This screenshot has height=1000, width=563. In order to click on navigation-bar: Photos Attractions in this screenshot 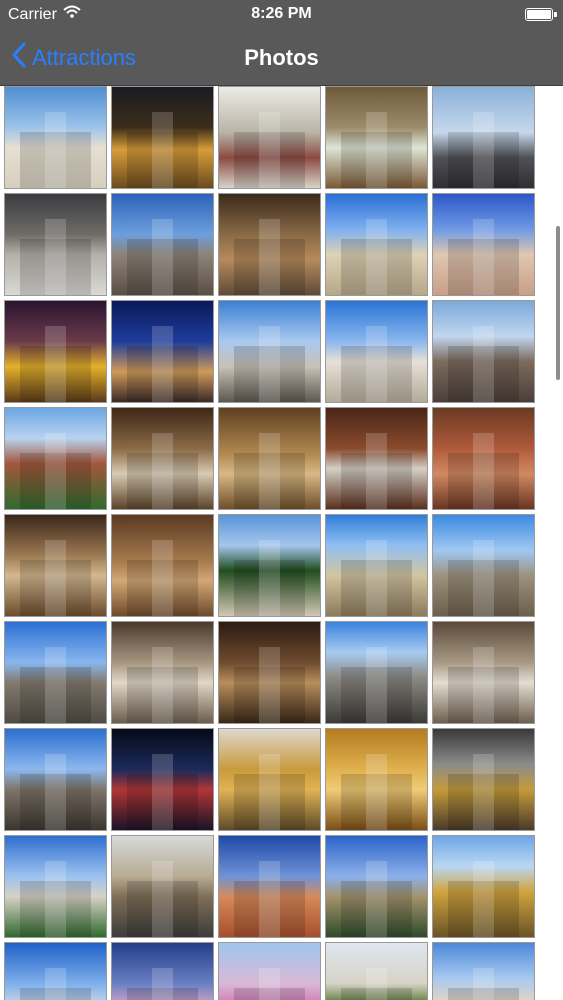, I will do `click(281, 58)`.